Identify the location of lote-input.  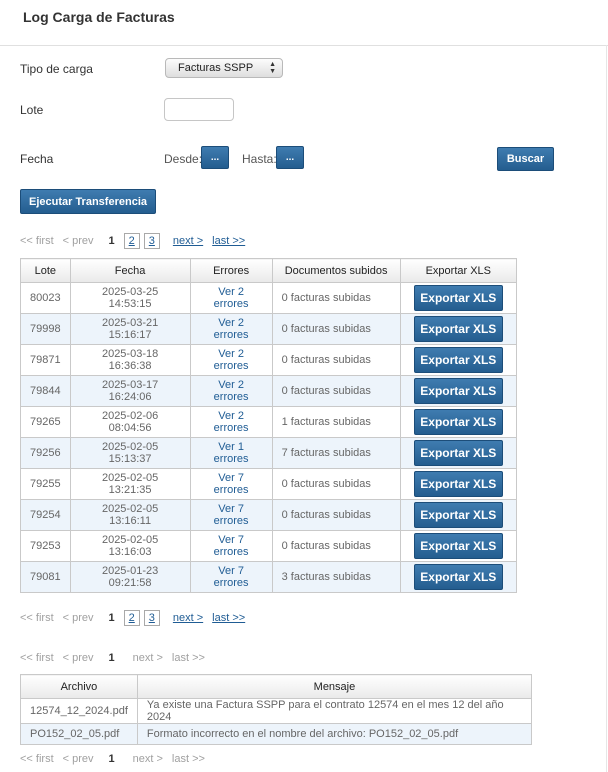
(199, 109).